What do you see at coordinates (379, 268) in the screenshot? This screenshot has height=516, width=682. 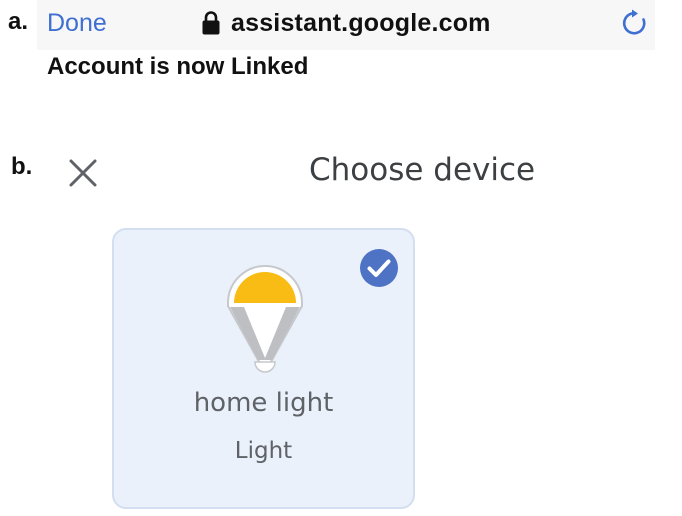 I see `check-circle-icon` at bounding box center [379, 268].